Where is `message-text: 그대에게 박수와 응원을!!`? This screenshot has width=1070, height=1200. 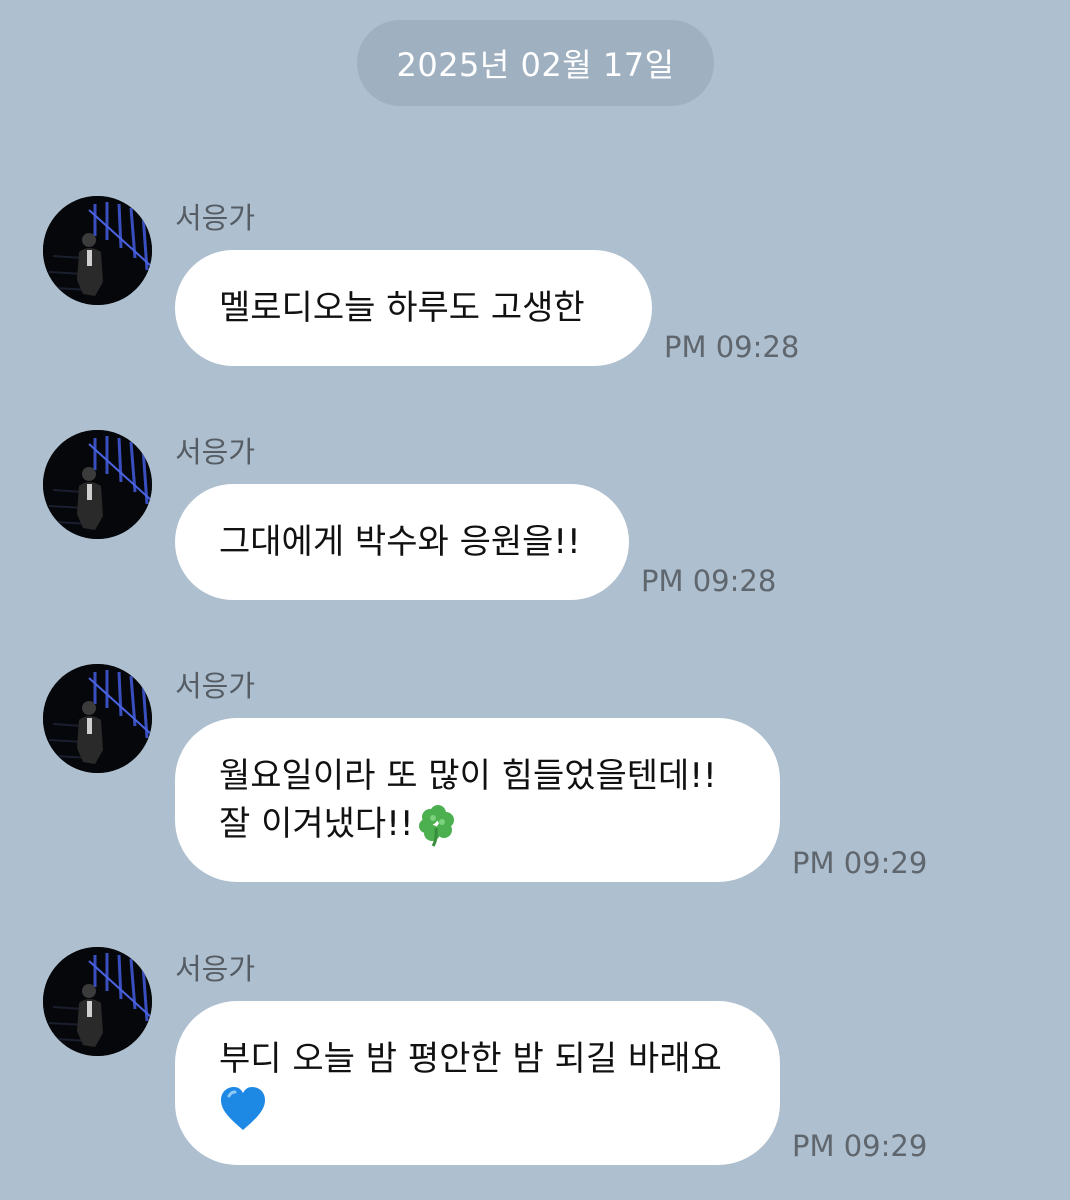
message-text: 그대에게 박수와 응원을!! is located at coordinates (400, 542).